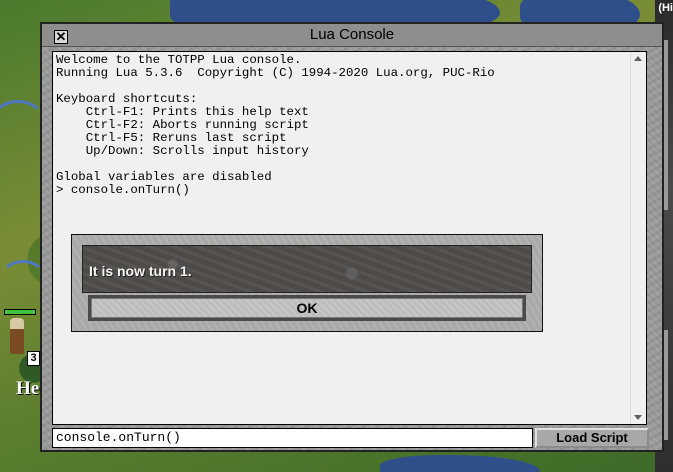  I want to click on window-title: Lua Console, so click(352, 34).